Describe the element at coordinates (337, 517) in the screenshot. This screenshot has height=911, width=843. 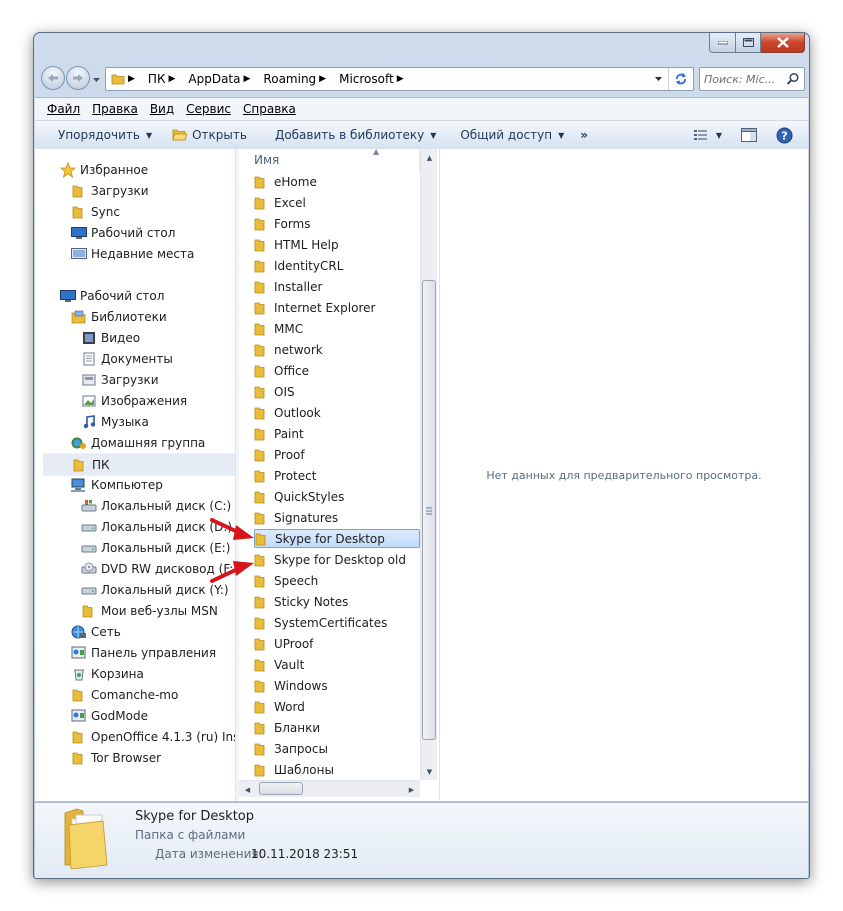
I see `file-row: Signatures` at that location.